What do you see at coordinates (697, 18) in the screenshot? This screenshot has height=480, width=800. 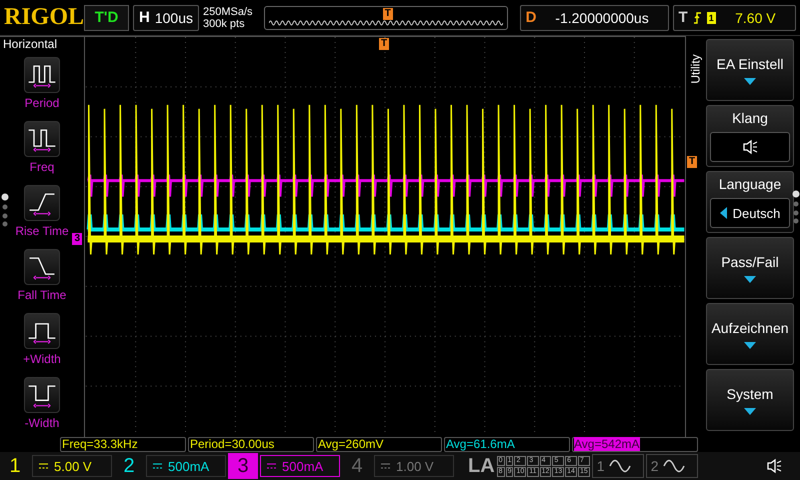 I see `rising-edge-icon` at bounding box center [697, 18].